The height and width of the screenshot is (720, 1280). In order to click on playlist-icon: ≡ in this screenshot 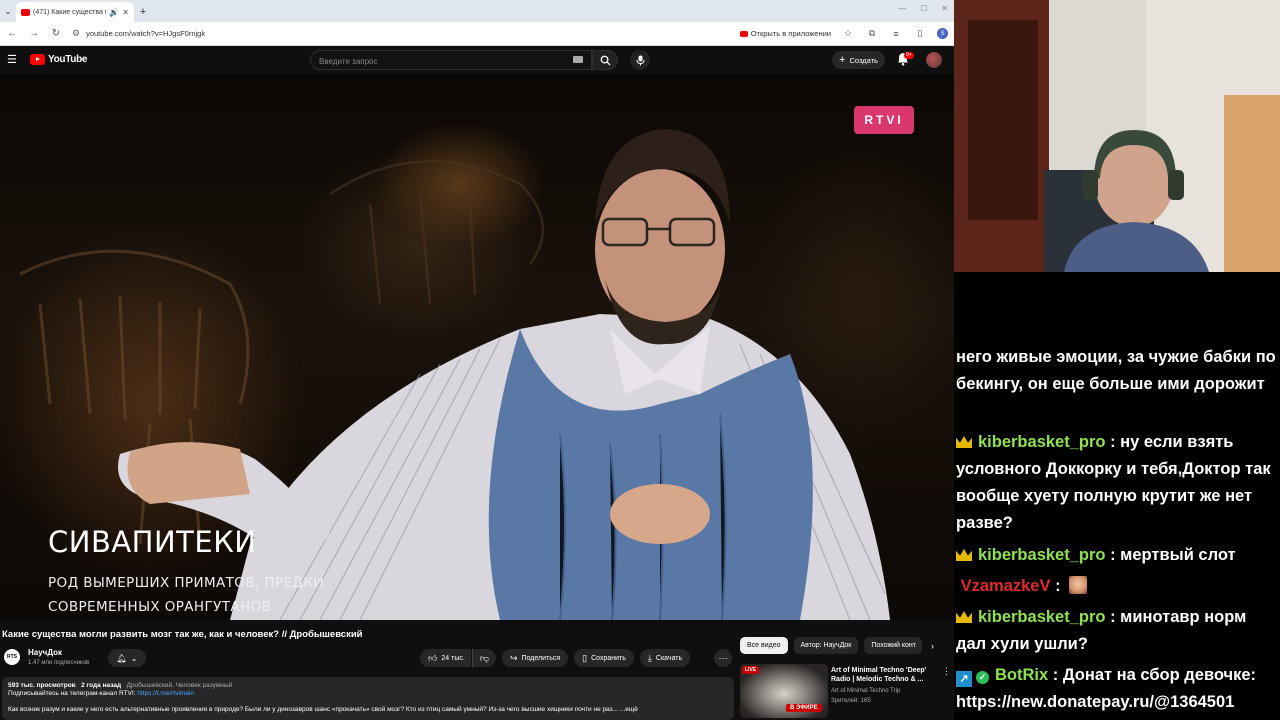, I will do `click(896, 34)`.